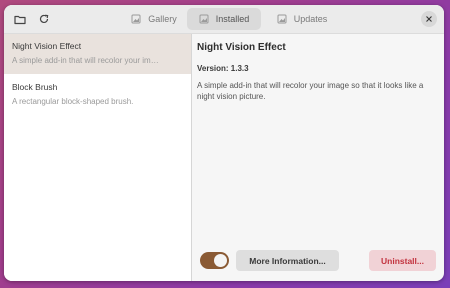 This screenshot has height=288, width=450. I want to click on enable-toggle, so click(214, 260).